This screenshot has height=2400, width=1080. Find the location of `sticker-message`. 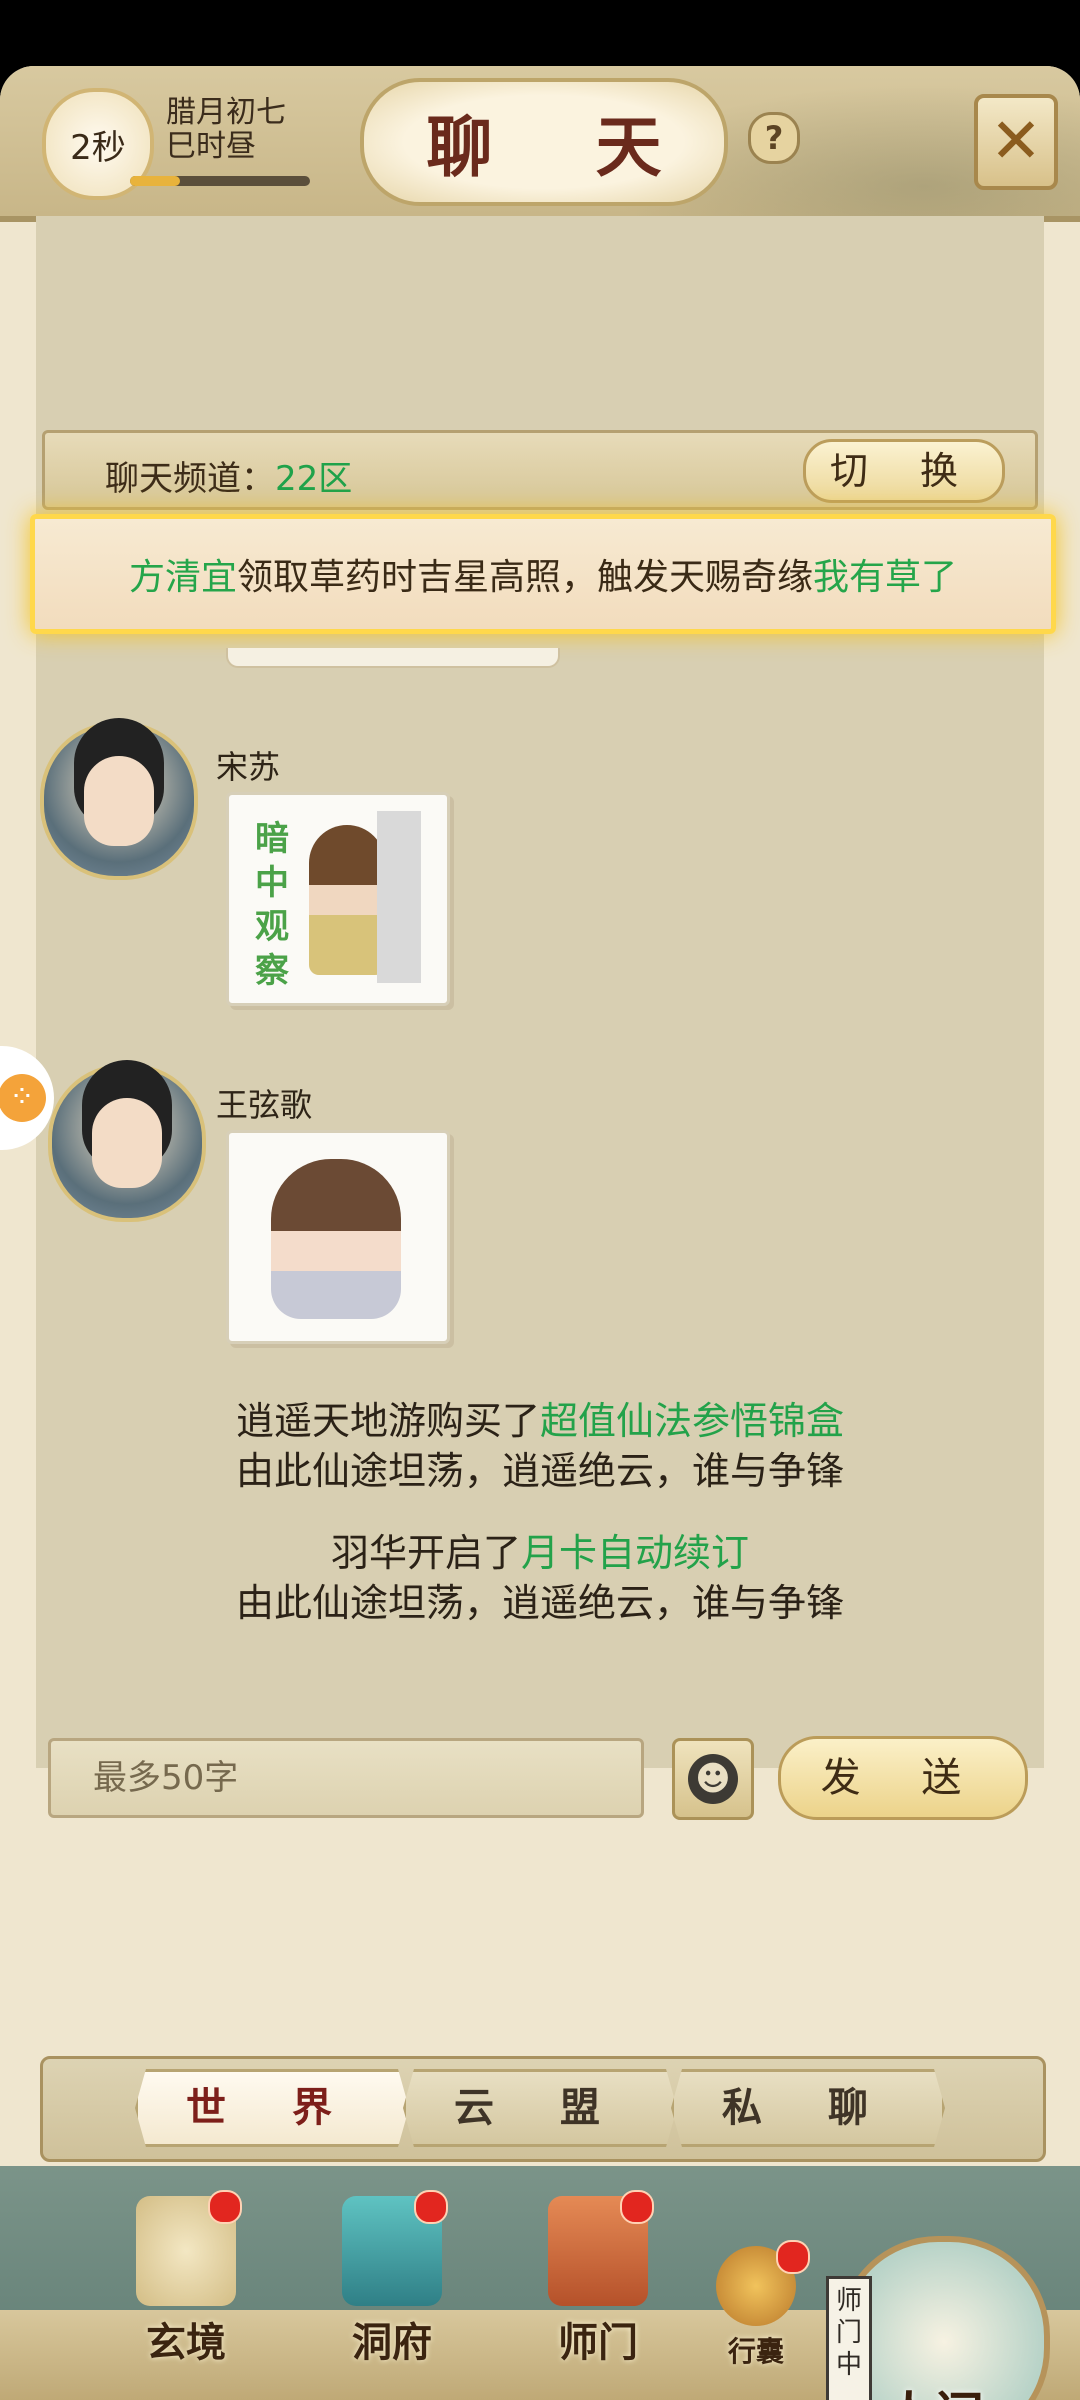

sticker-message is located at coordinates (338, 1237).